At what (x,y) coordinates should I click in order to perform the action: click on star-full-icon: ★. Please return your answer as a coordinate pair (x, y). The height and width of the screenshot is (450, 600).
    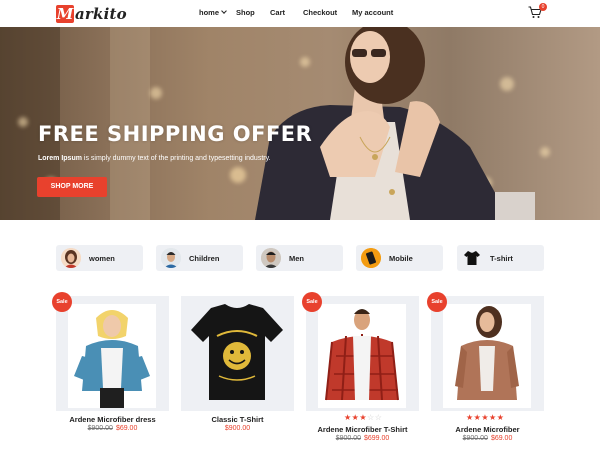
    Looking at the image, I should click on (348, 417).